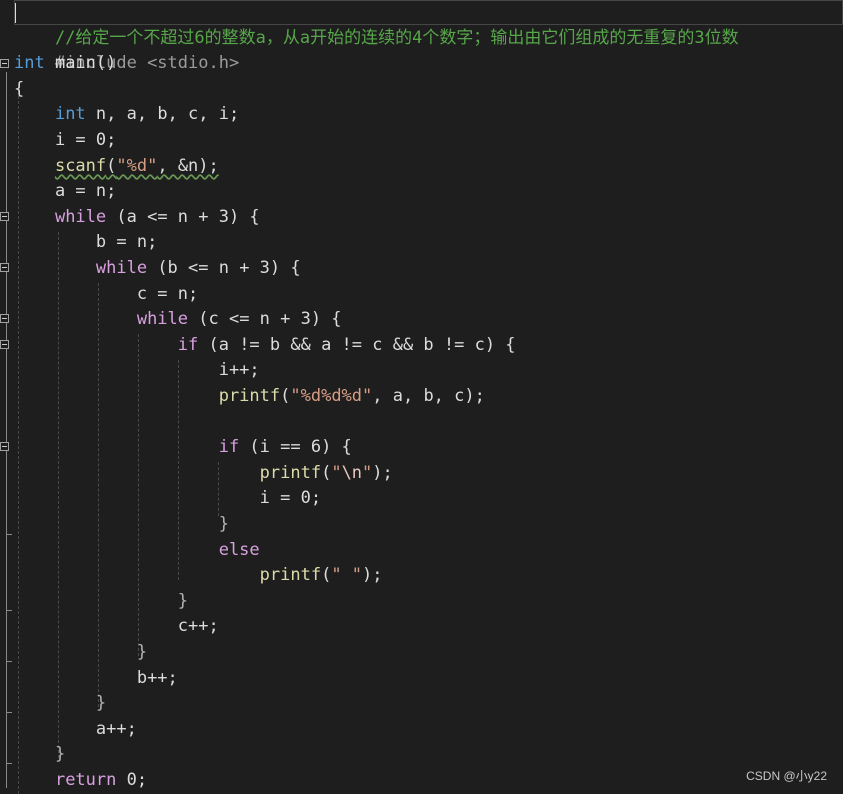  I want to click on fold-gutter, so click(7, 397).